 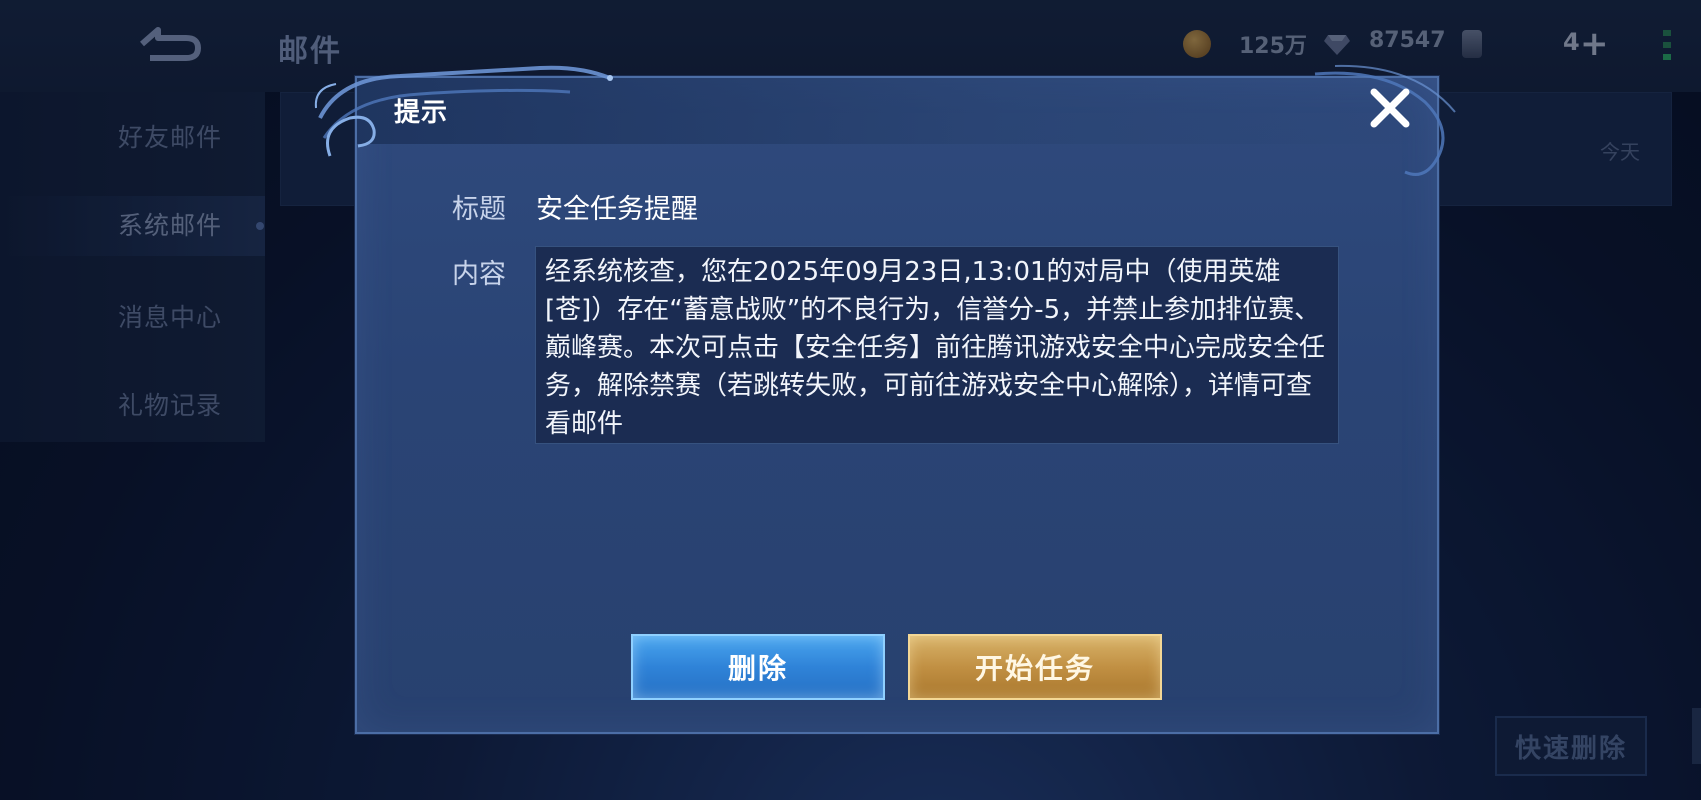 I want to click on close-button, so click(x=1390, y=108).